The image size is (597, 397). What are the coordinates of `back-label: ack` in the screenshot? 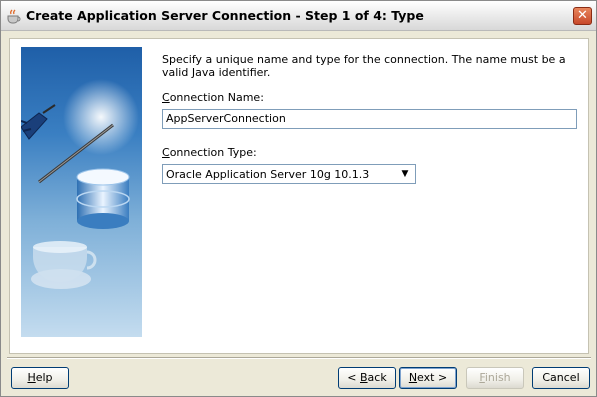 It's located at (377, 377).